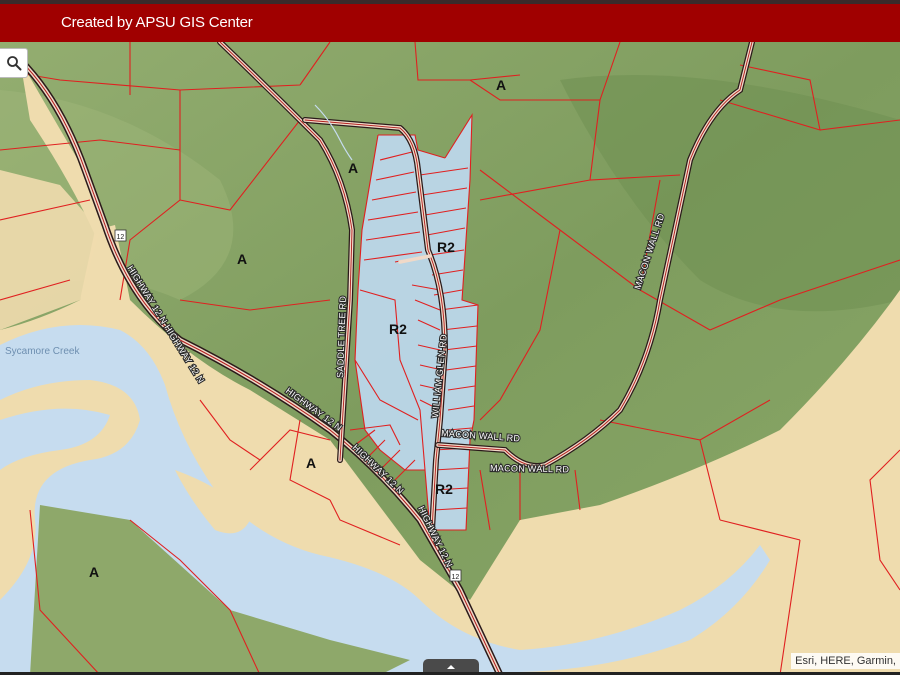  I want to click on water-label: Sycamore Creek, so click(42, 351).